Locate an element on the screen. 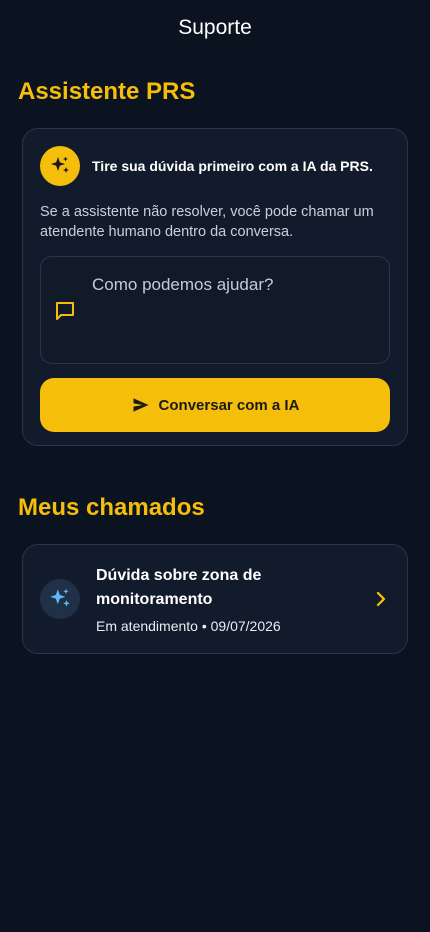  send-icon is located at coordinates (141, 405).